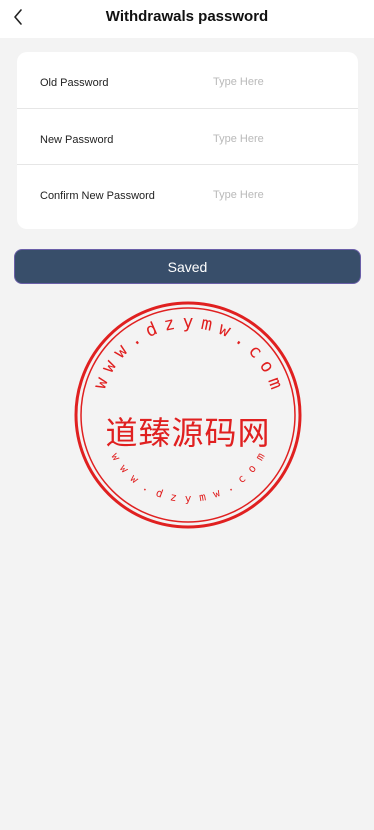  I want to click on new-password-label: New Password, so click(77, 140).